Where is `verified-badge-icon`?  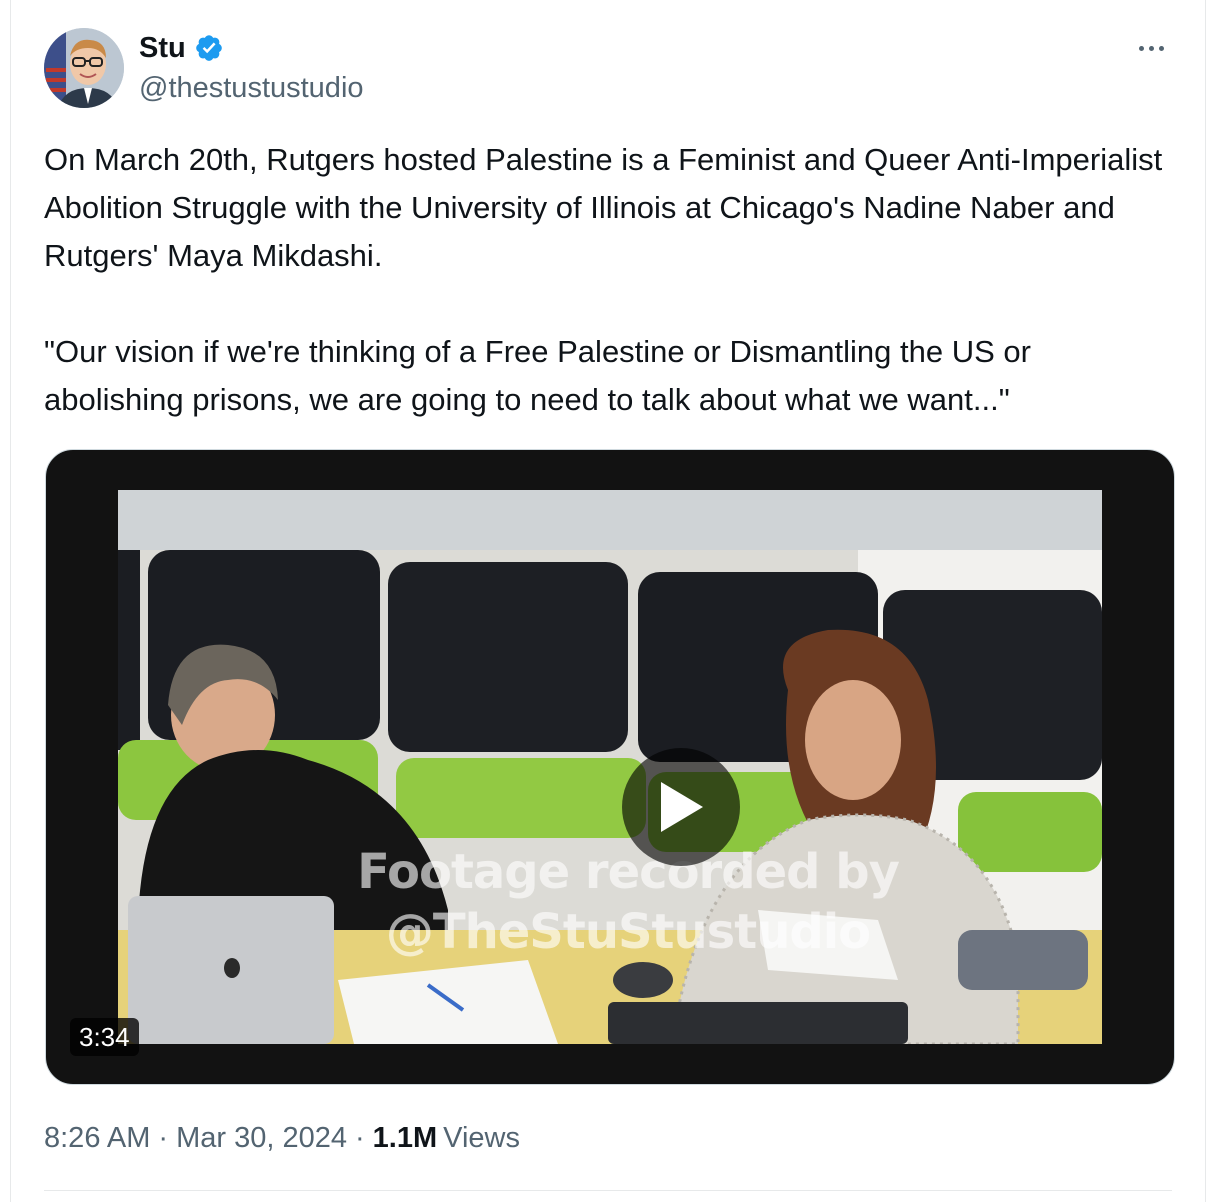 verified-badge-icon is located at coordinates (209, 48).